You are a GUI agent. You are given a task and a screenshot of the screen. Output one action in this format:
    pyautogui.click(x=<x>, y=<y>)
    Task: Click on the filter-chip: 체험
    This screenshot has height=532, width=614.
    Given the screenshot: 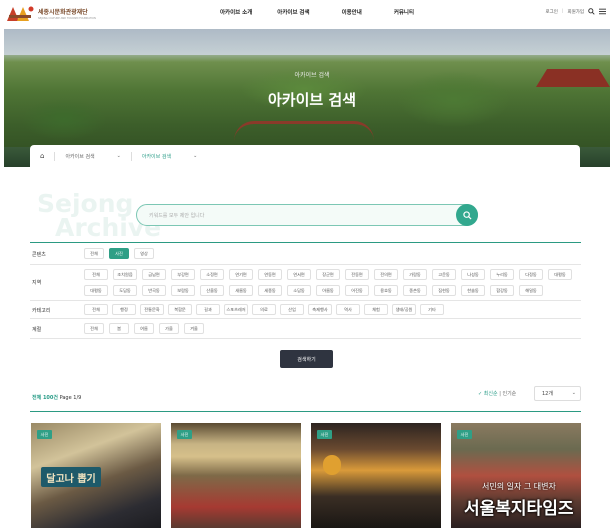 What is the action you would take?
    pyautogui.click(x=376, y=309)
    